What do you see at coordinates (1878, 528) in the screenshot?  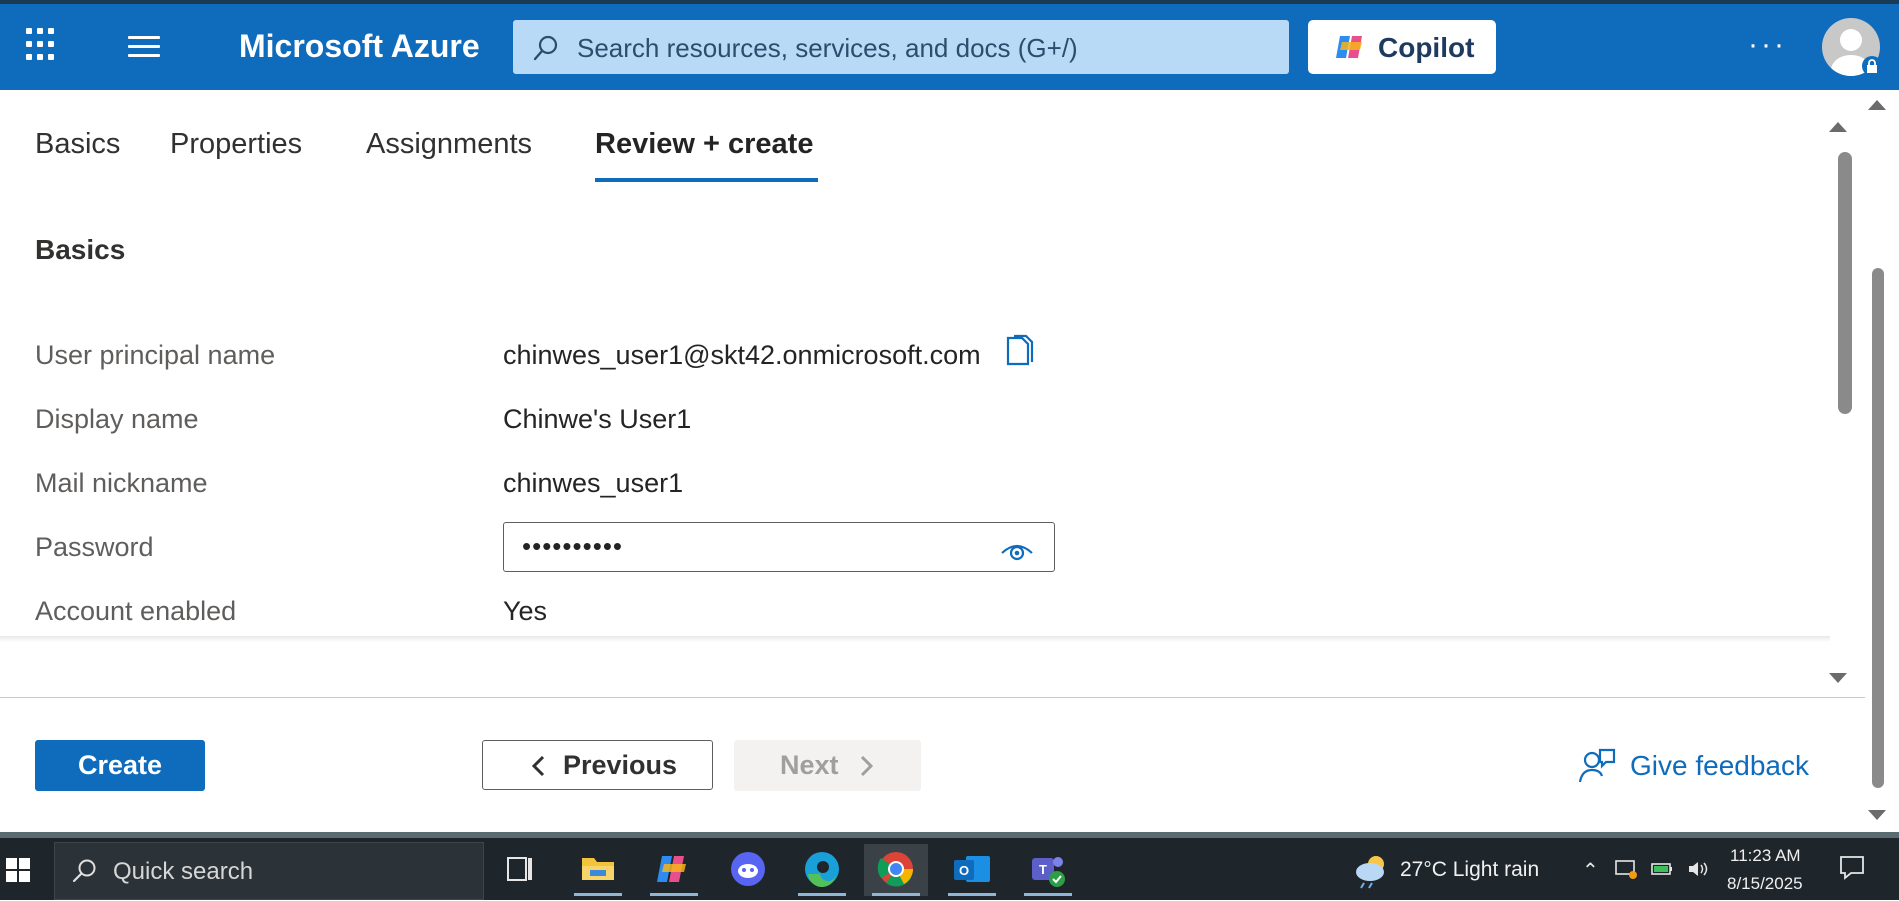 I see `page-scrollbar-thumb` at bounding box center [1878, 528].